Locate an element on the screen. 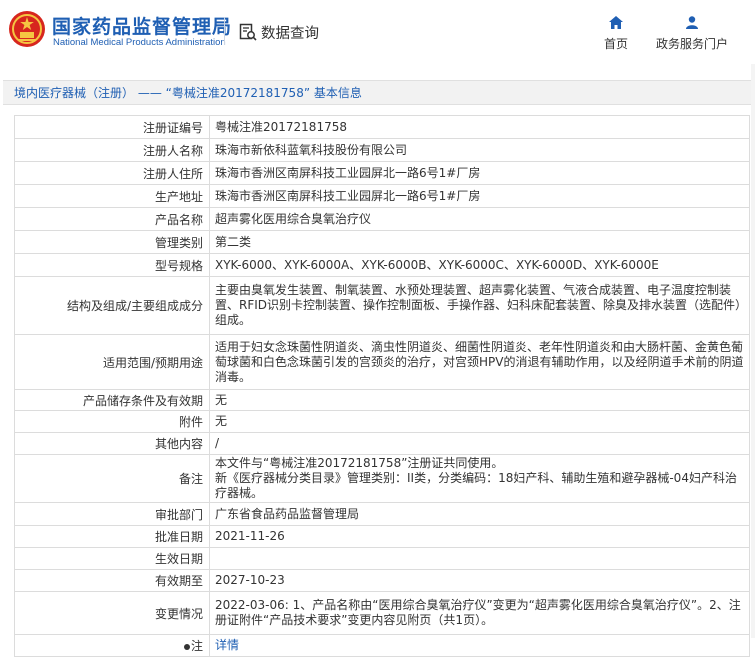  row-label: 注册人住所 is located at coordinates (112, 173).